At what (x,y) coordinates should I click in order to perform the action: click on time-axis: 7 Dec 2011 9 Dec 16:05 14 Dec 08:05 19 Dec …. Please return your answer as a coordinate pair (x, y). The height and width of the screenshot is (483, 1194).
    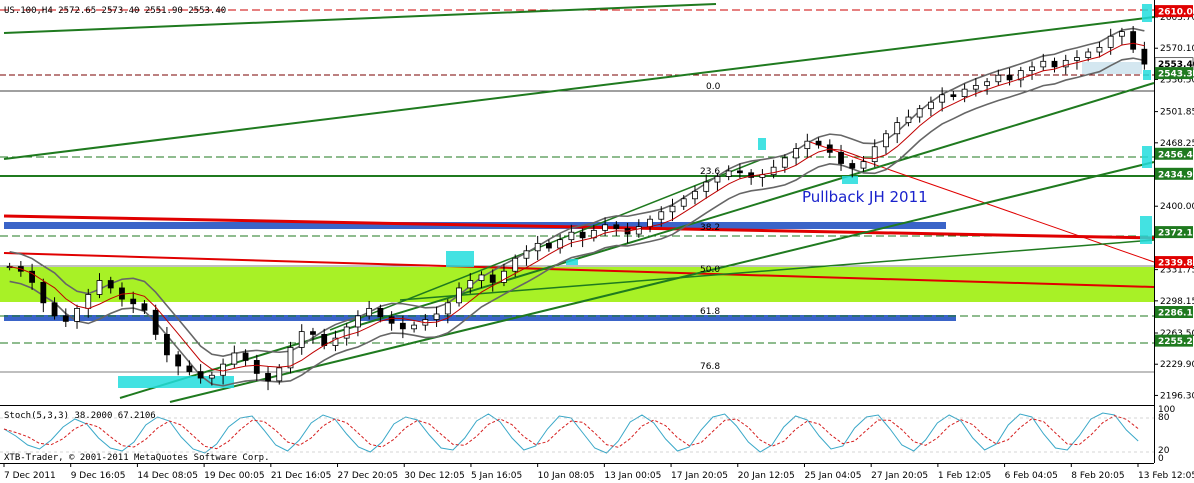
    Looking at the image, I should click on (598, 472).